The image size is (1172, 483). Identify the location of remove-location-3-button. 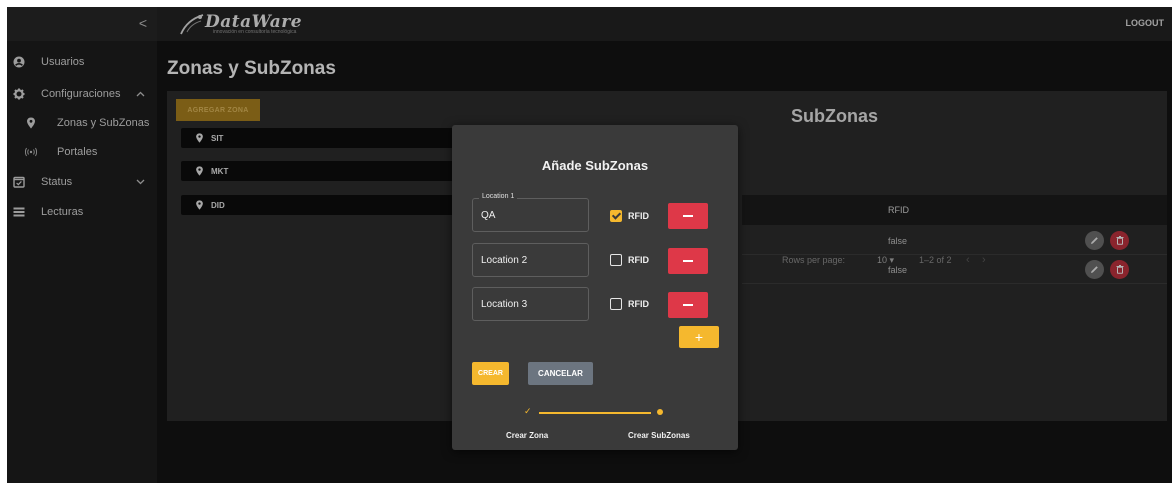
(688, 305).